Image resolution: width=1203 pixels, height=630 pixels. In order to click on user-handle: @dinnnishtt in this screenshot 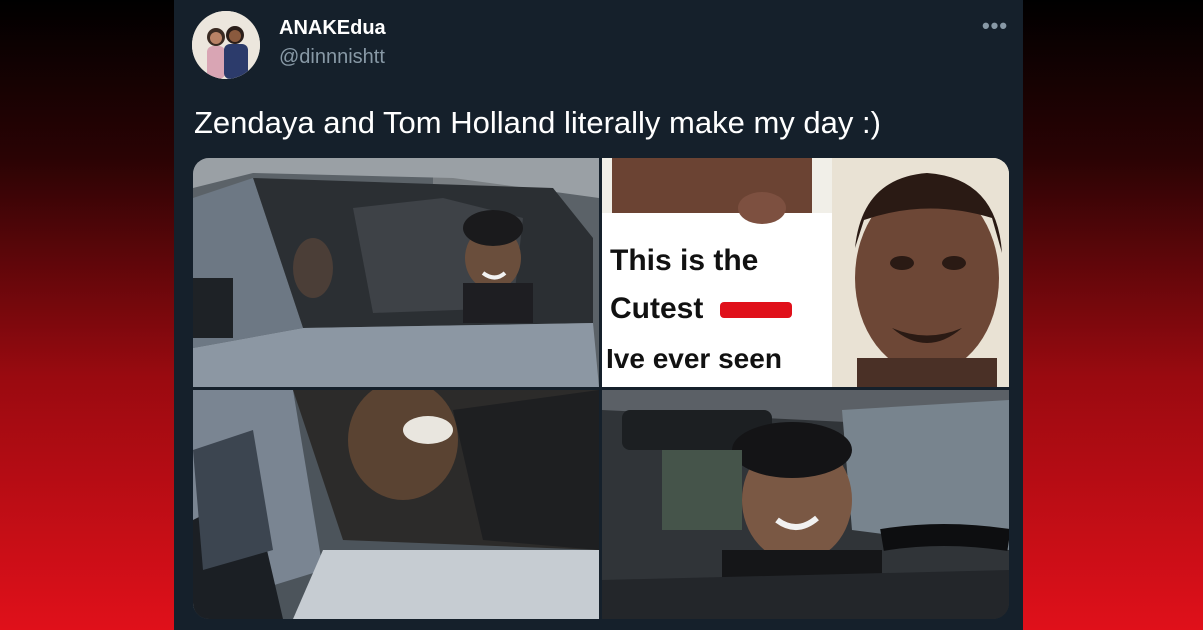, I will do `click(332, 57)`.